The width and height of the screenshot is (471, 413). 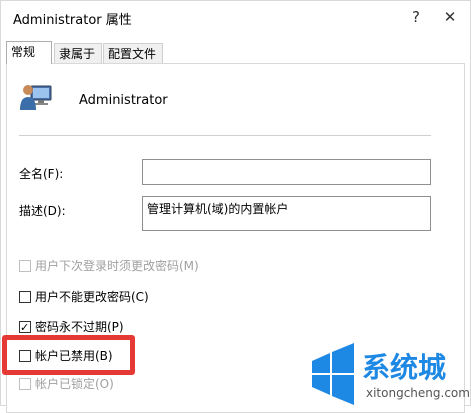 What do you see at coordinates (78, 53) in the screenshot?
I see `tab-member-of: 隶属于` at bounding box center [78, 53].